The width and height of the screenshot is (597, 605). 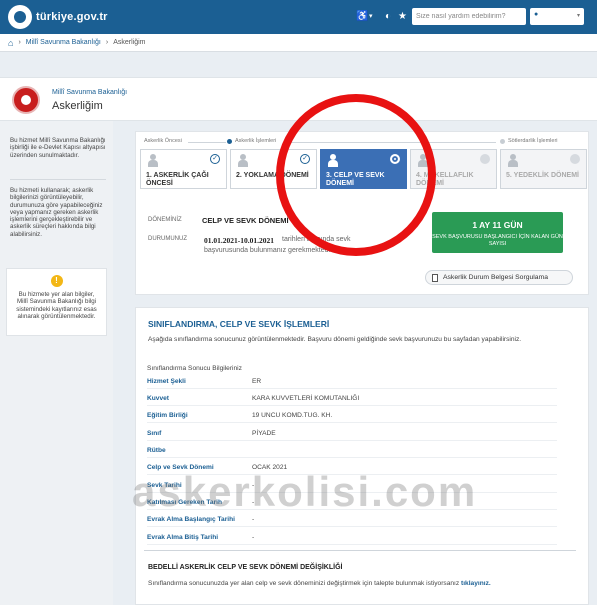 I want to click on user-icon: ●, so click(x=536, y=14).